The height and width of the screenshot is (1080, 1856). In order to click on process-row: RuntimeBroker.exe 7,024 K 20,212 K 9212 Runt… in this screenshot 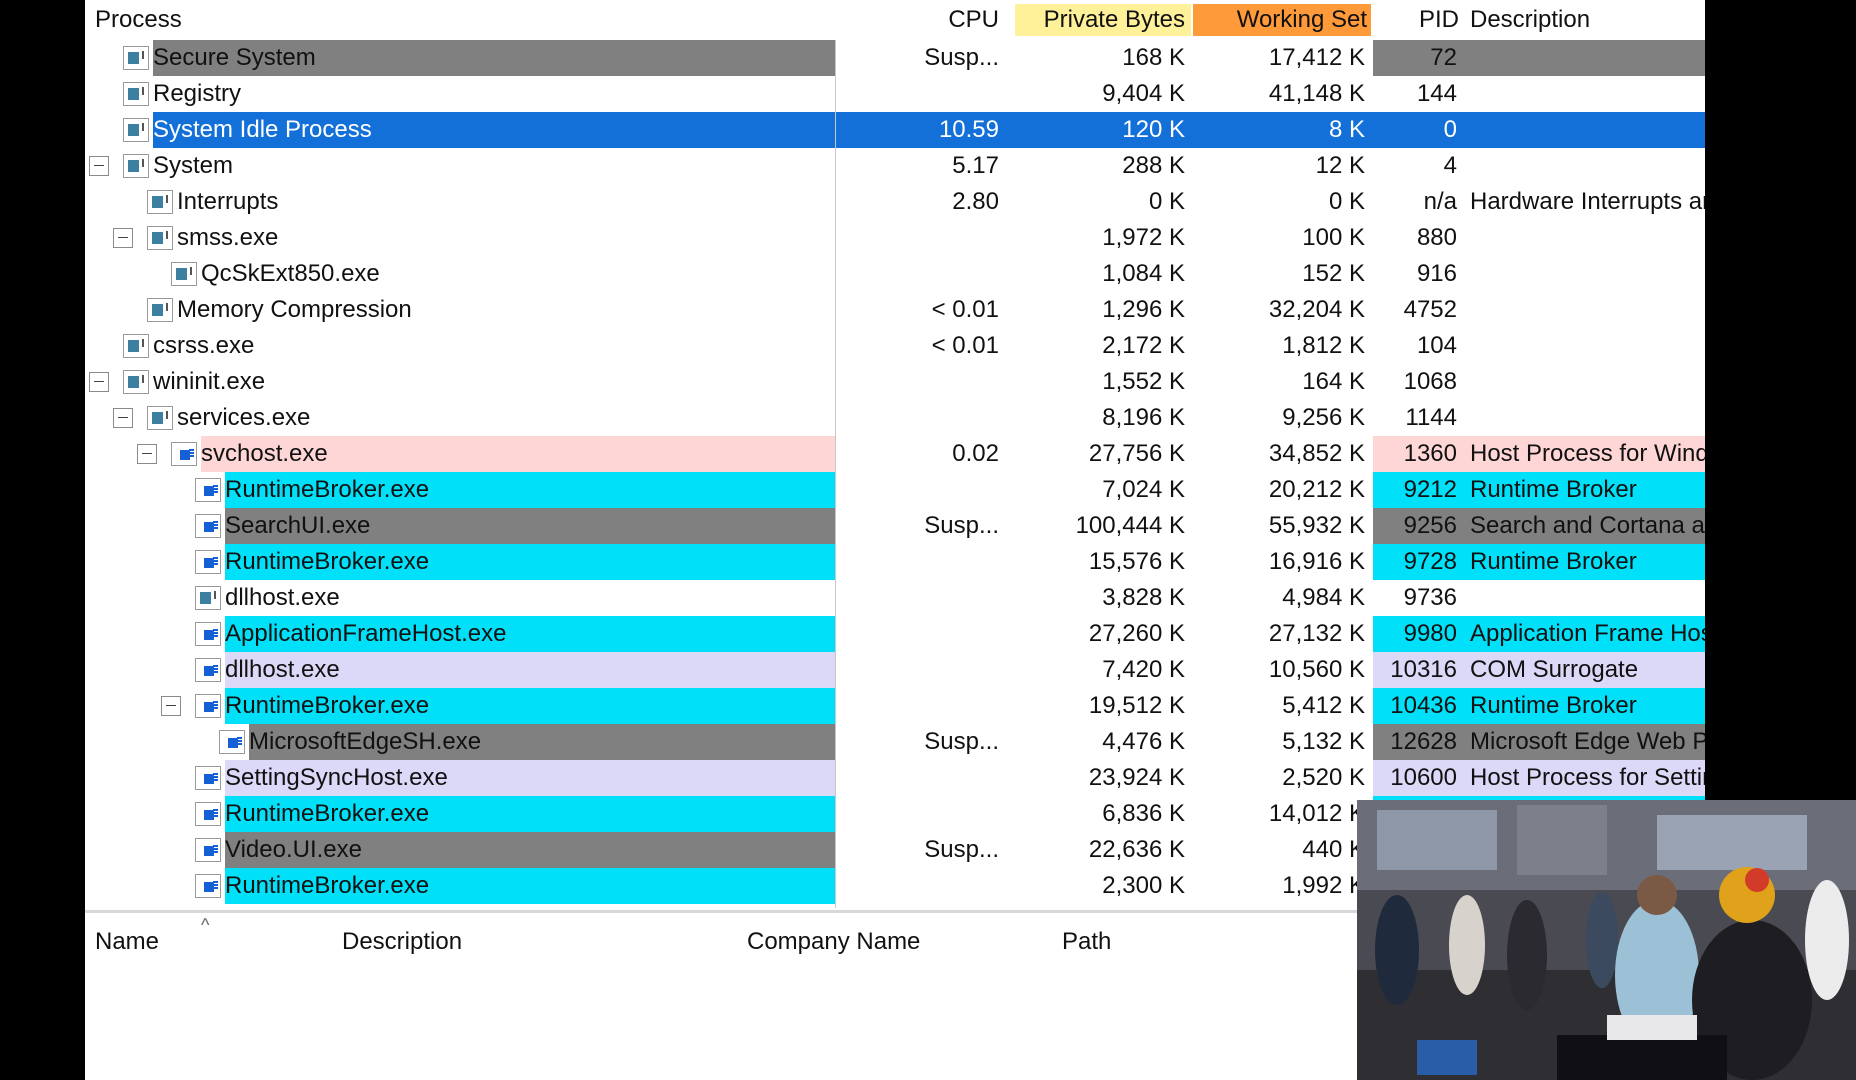, I will do `click(895, 490)`.